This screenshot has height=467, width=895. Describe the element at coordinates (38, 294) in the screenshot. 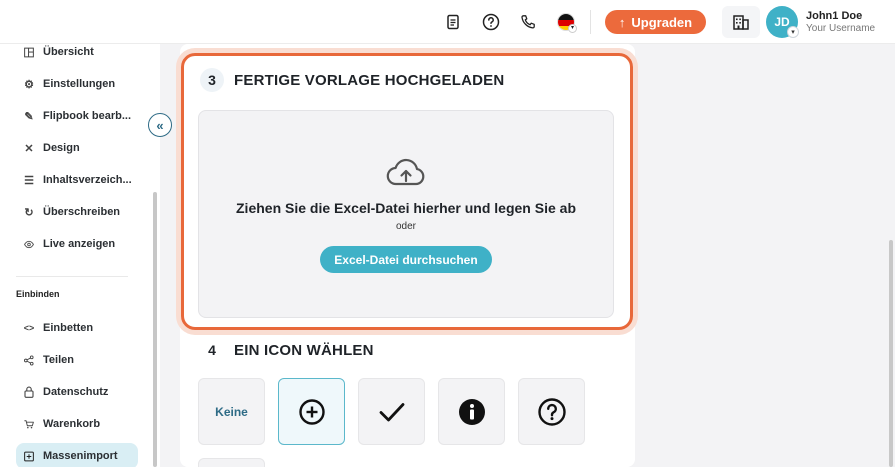

I see `sidebar-section-title: Einbinden` at that location.